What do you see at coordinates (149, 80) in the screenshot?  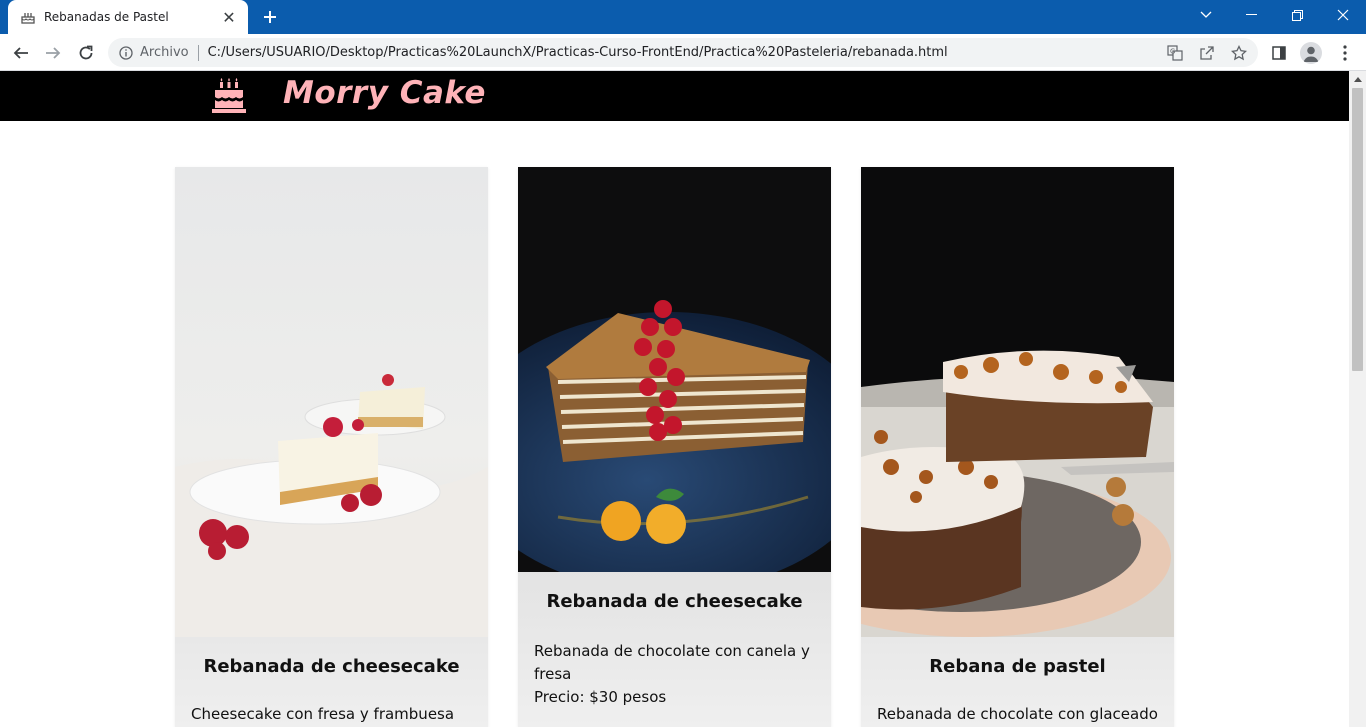 I see `nav-link-pedidos: Pedidos` at bounding box center [149, 80].